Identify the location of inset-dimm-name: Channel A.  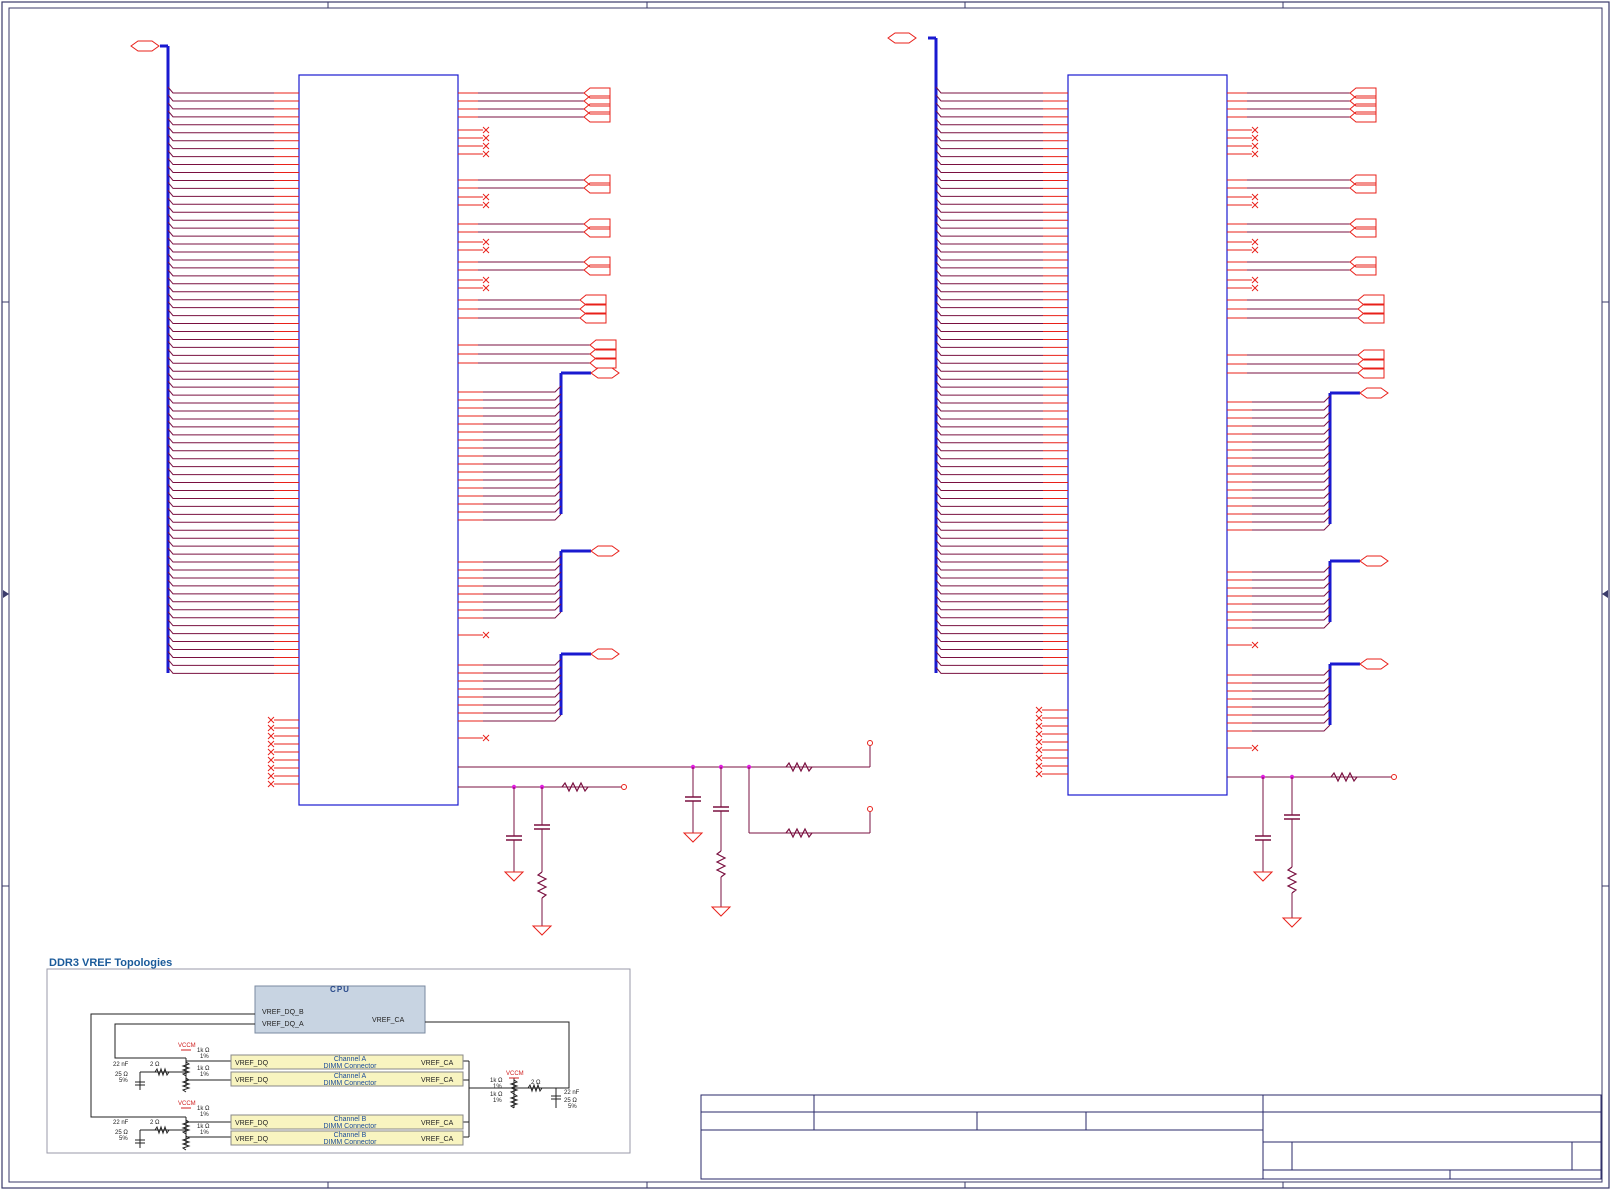
(350, 1059).